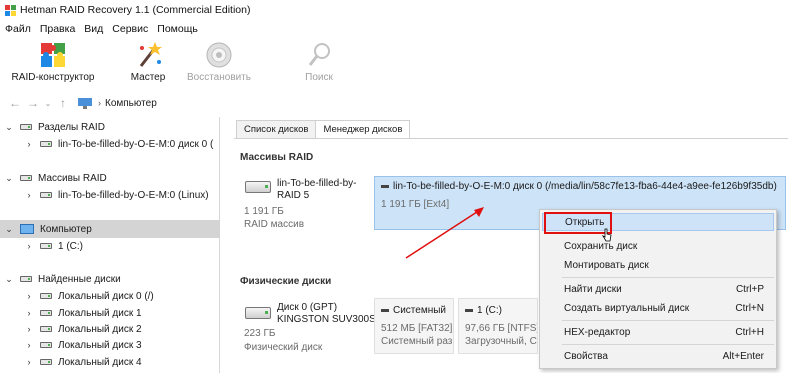 This screenshot has height=373, width=788. What do you see at coordinates (177, 29) in the screenshot?
I see `menu-help: Помощь` at bounding box center [177, 29].